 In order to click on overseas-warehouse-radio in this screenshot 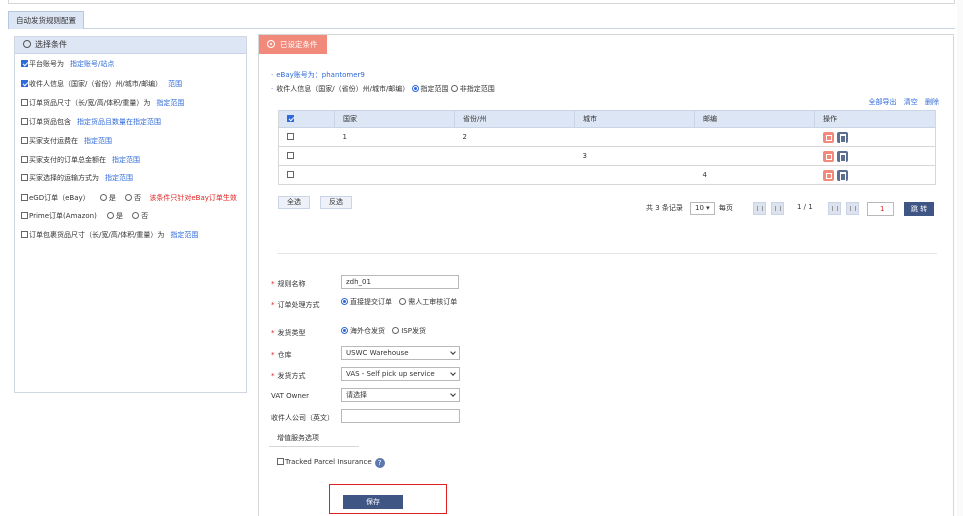, I will do `click(344, 330)`.